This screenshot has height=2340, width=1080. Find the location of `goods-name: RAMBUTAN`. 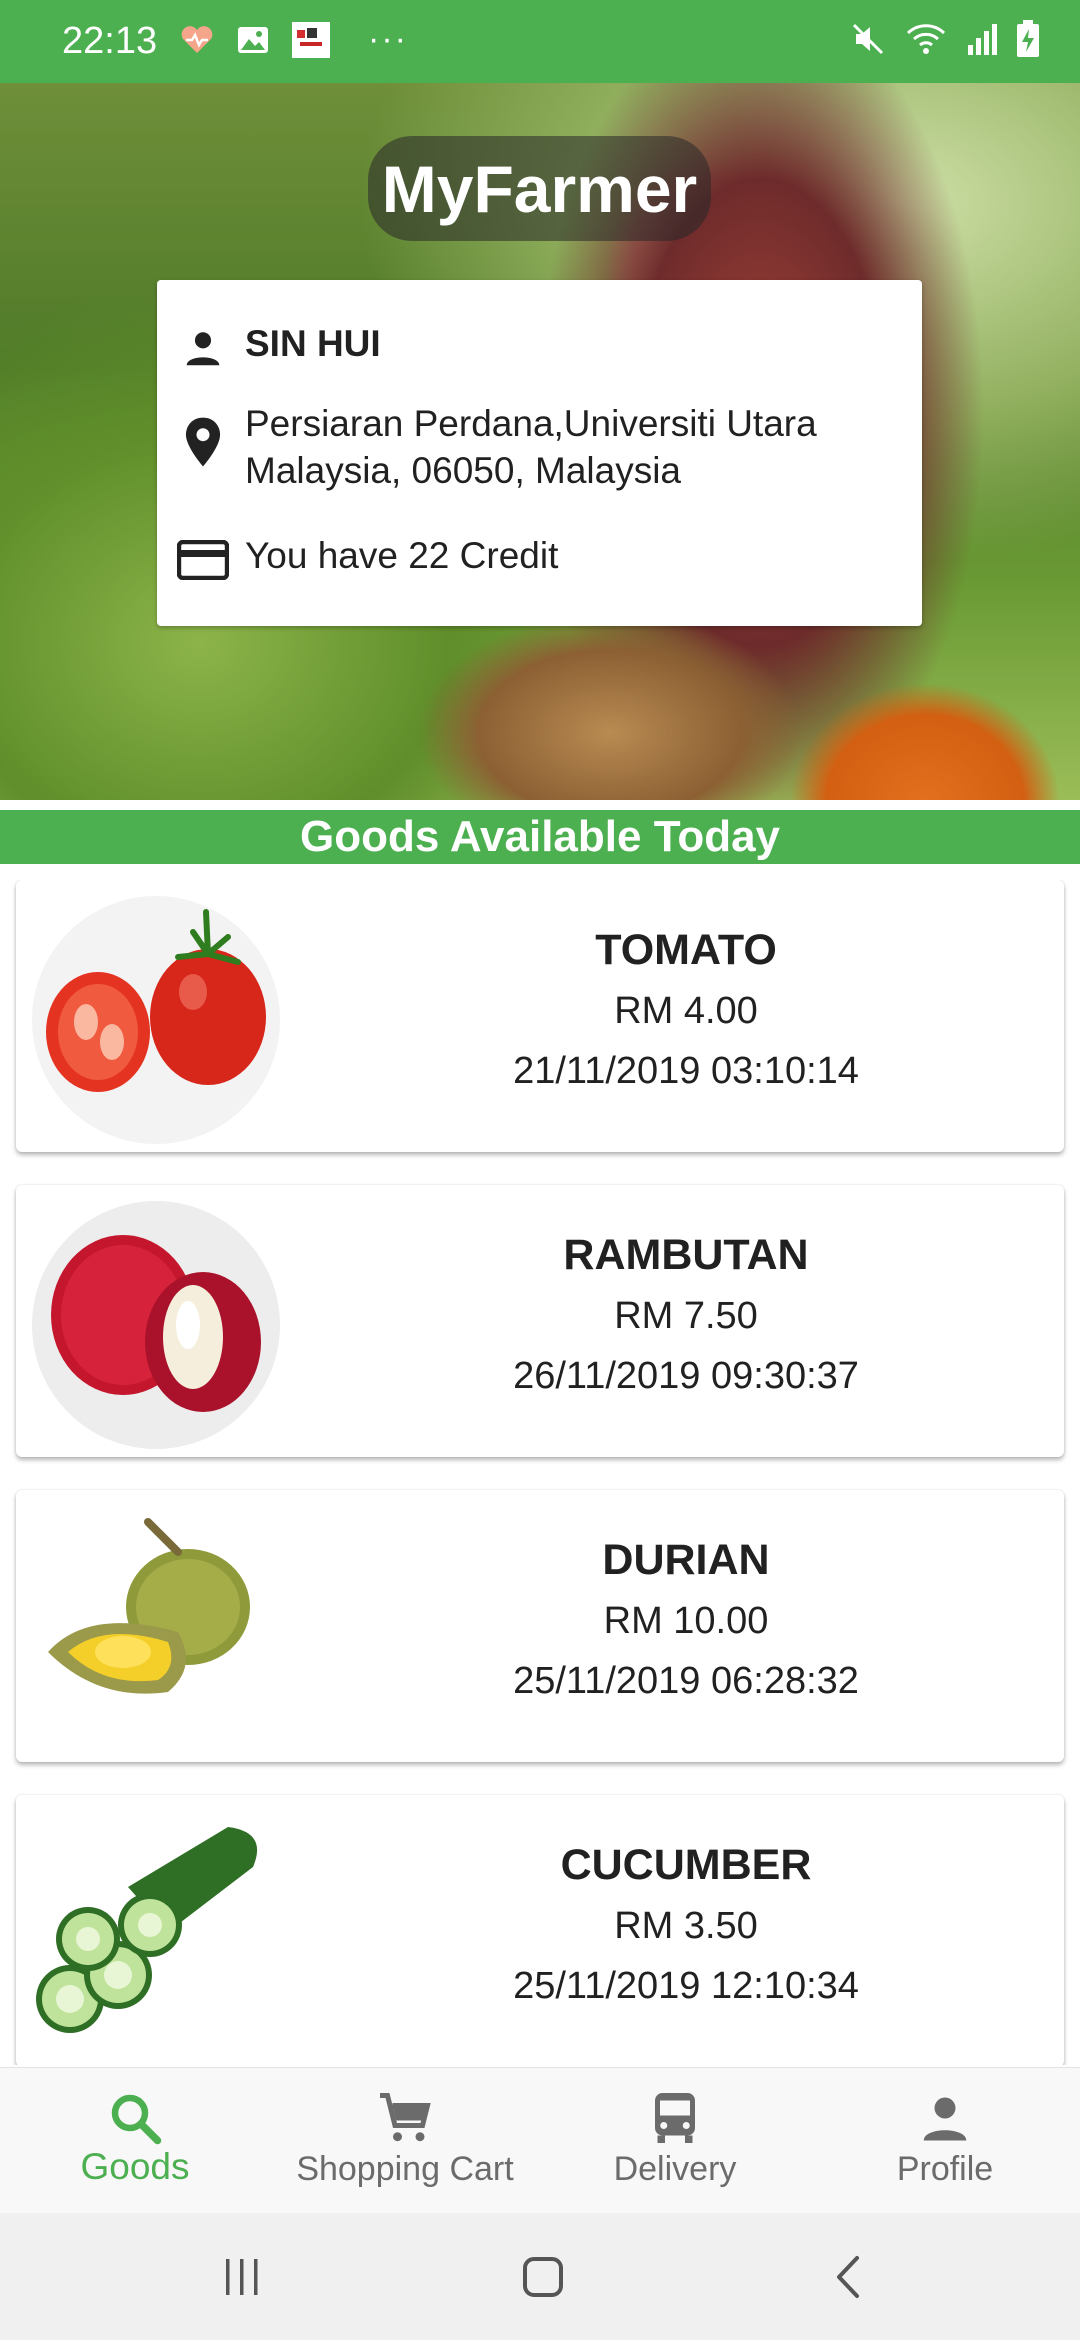

goods-name: RAMBUTAN is located at coordinates (686, 1255).